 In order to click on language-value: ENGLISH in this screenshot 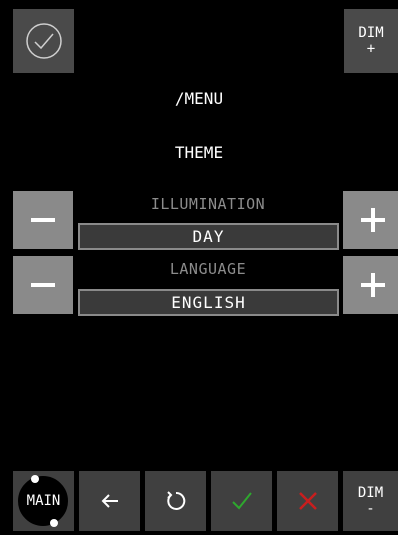, I will do `click(208, 302)`.